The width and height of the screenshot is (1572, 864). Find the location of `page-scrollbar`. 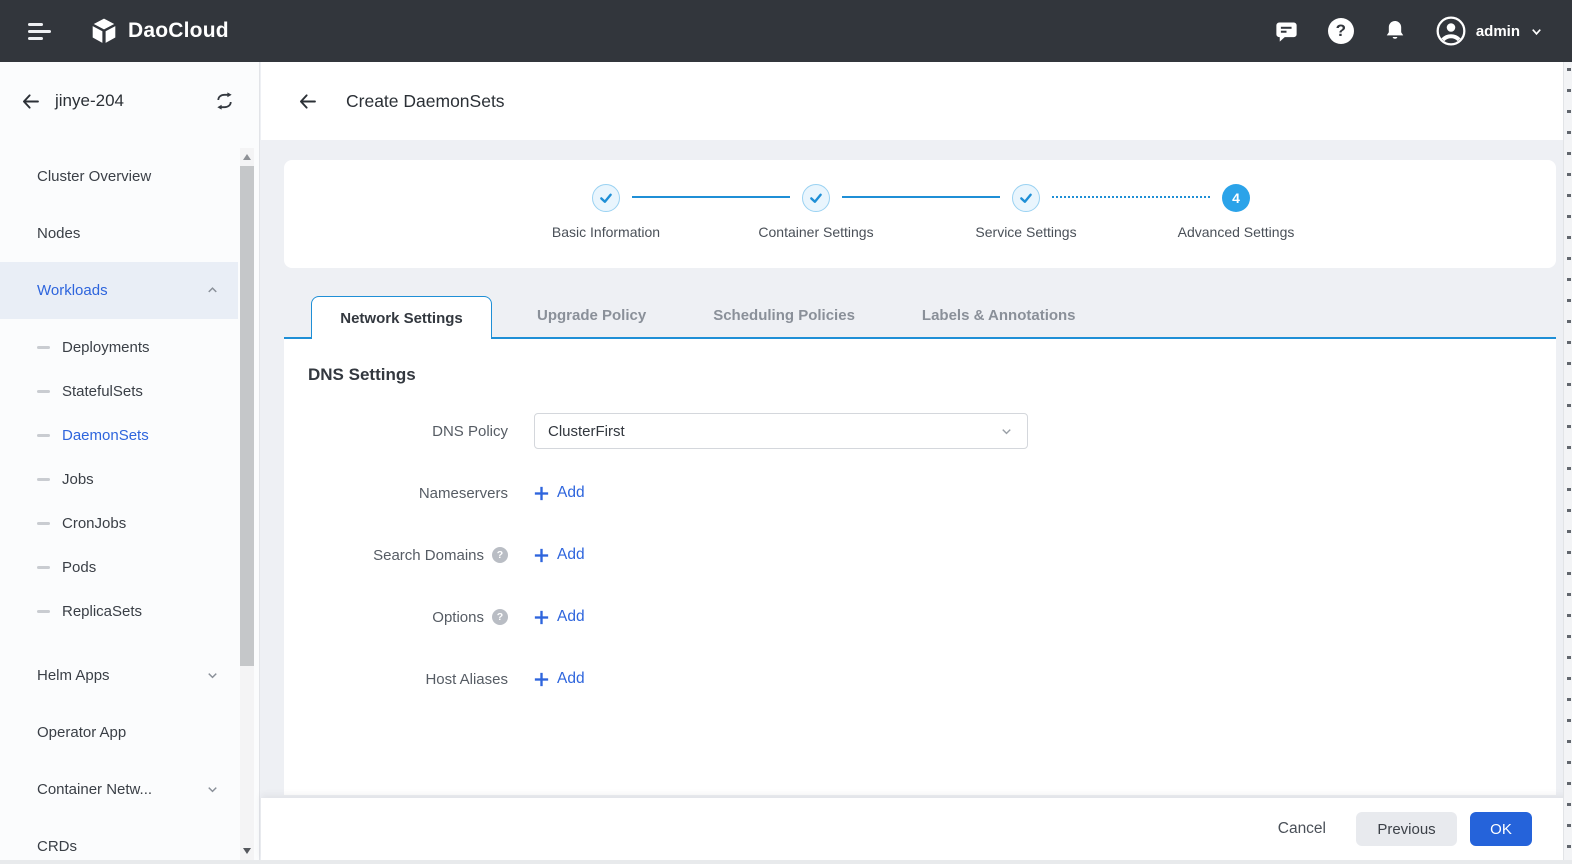

page-scrollbar is located at coordinates (1567, 461).